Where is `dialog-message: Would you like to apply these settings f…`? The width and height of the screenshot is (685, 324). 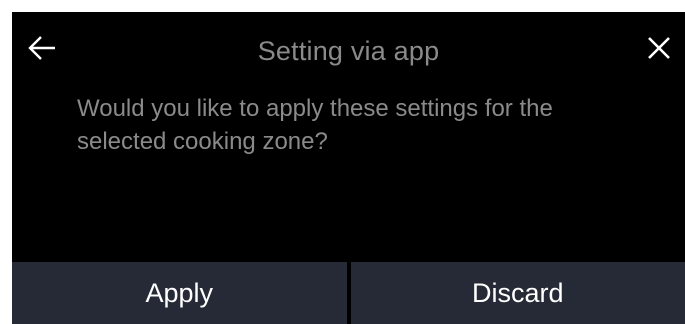 dialog-message: Would you like to apply these settings f… is located at coordinates (315, 125).